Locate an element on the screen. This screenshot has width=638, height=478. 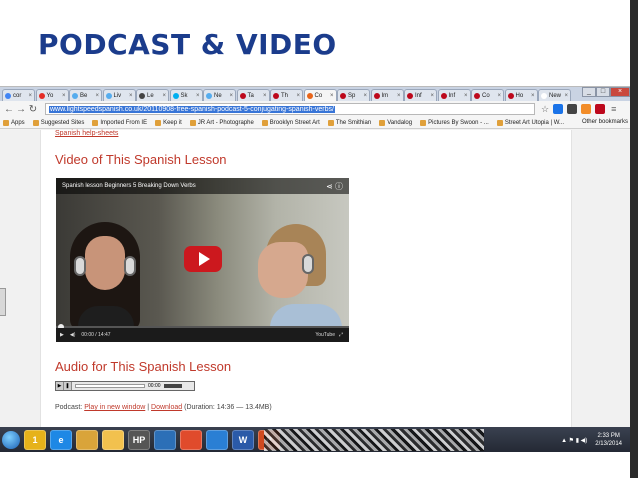
forward-arrow-icon: → is located at coordinates (21, 109).